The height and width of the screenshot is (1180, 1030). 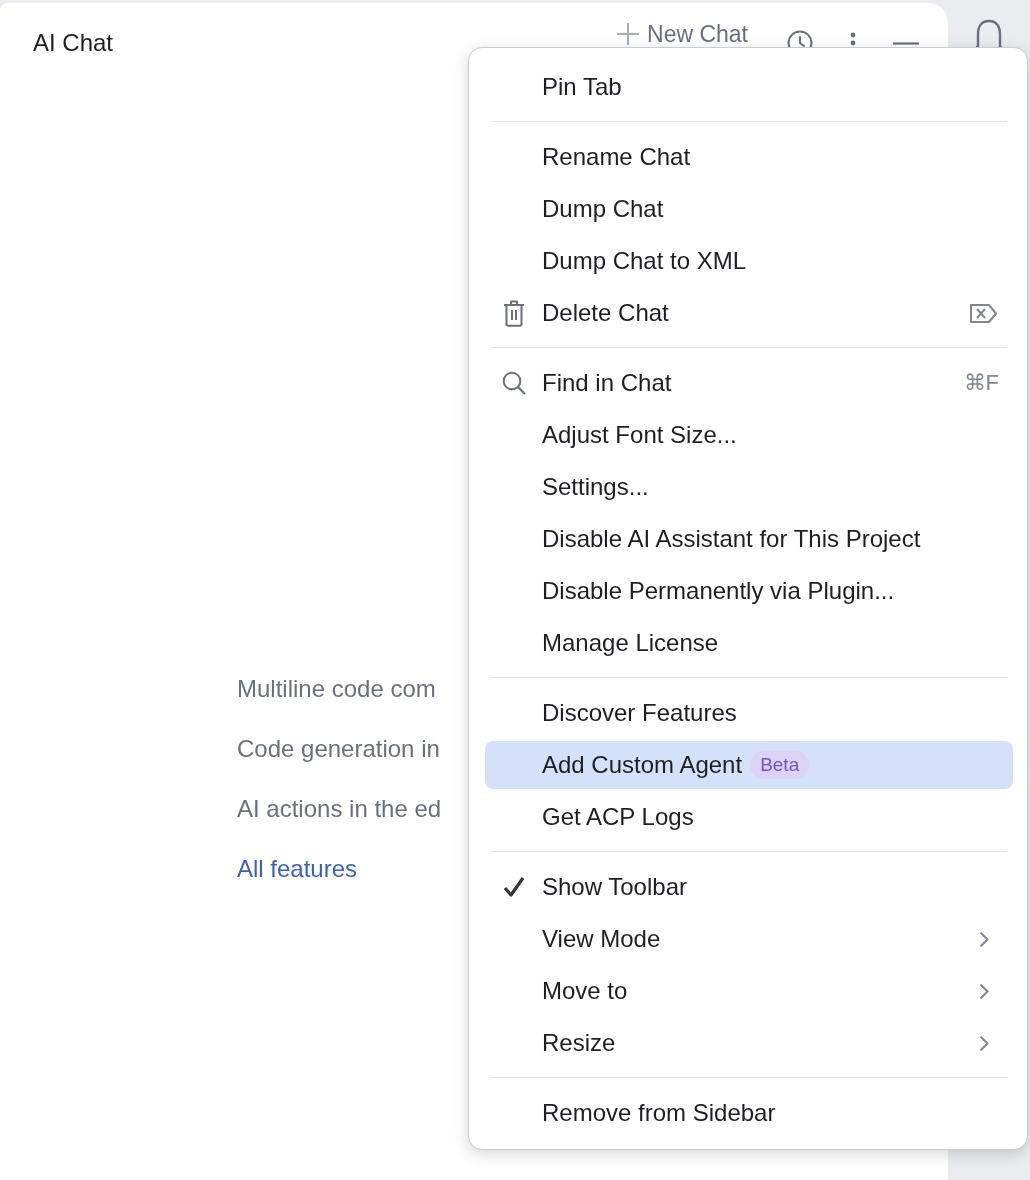 What do you see at coordinates (749, 383) in the screenshot?
I see `menu-item: Find in Chat ⌘F` at bounding box center [749, 383].